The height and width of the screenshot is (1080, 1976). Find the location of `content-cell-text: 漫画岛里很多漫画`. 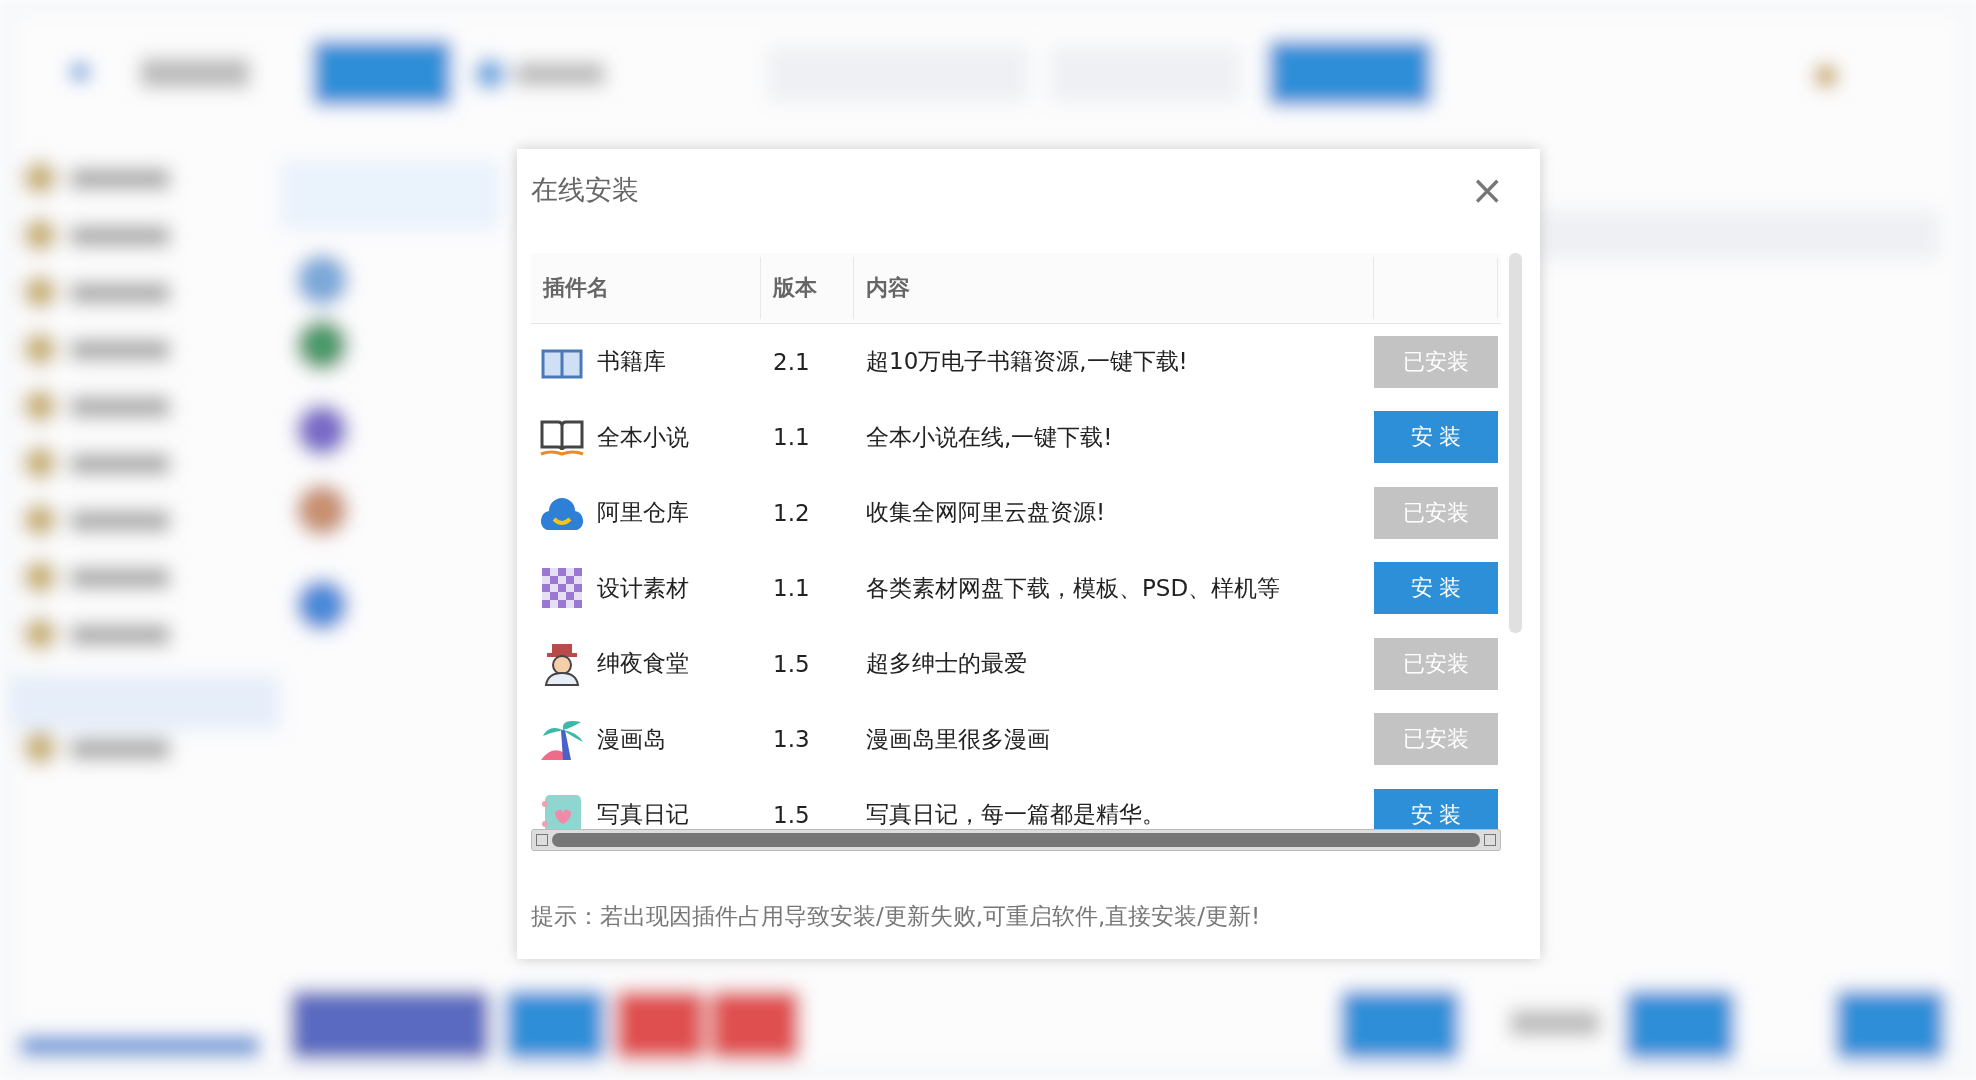

content-cell-text: 漫画岛里很多漫画 is located at coordinates (958, 739).